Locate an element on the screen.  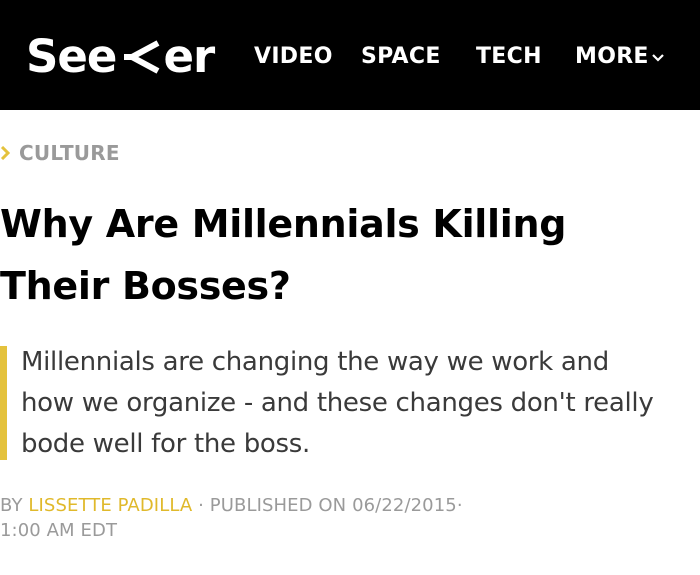
byline-by: BY is located at coordinates (11, 505).